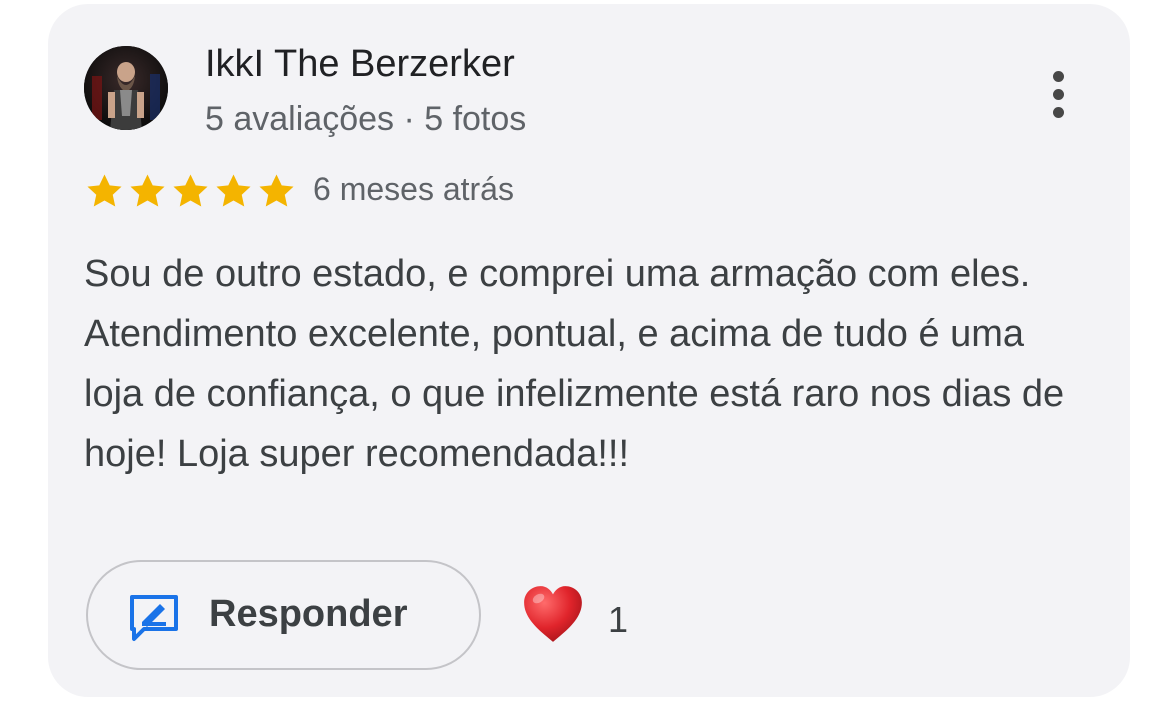  I want to click on reaction-count: 1, so click(618, 619).